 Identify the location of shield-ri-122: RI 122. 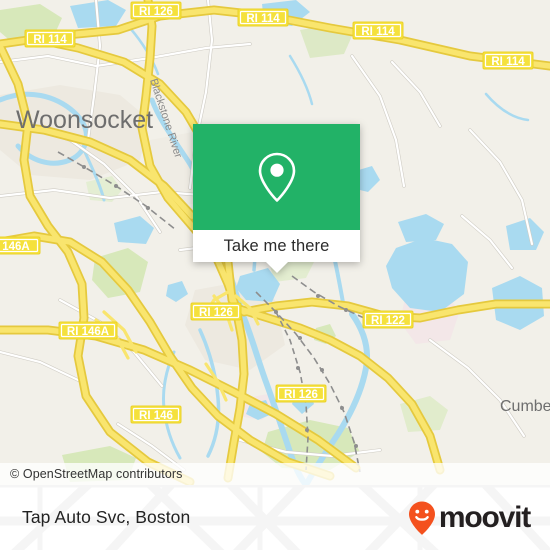
(388, 319).